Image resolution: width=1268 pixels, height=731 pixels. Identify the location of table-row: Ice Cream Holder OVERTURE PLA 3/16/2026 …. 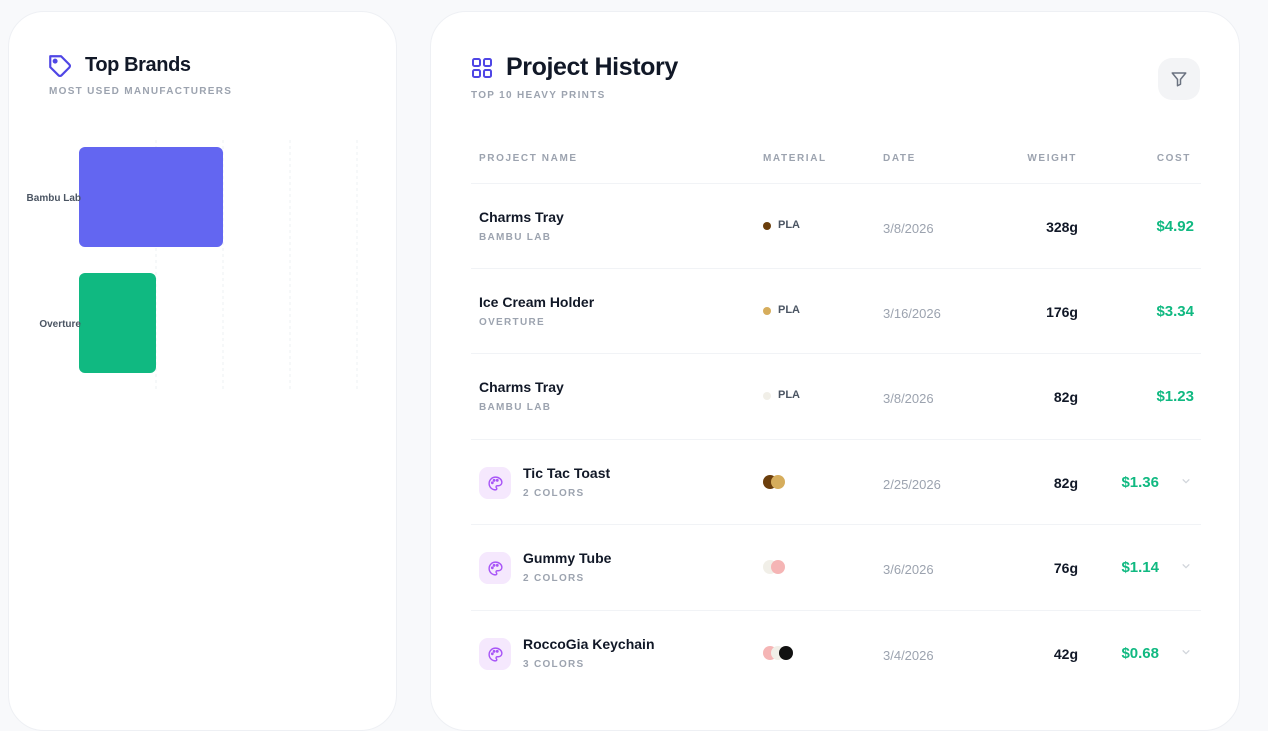
(836, 310).